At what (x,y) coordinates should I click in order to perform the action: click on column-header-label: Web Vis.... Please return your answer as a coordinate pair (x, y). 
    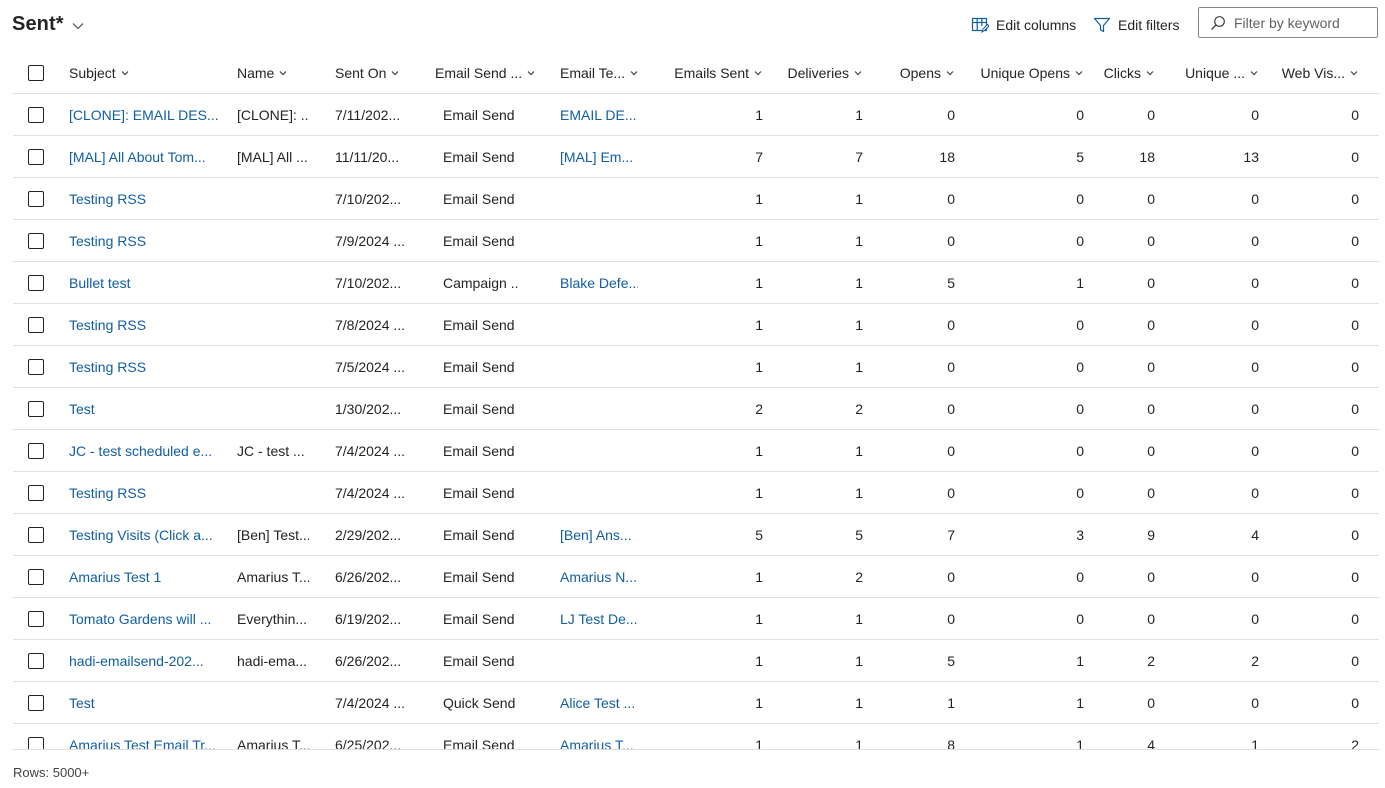
    Looking at the image, I should click on (1313, 73).